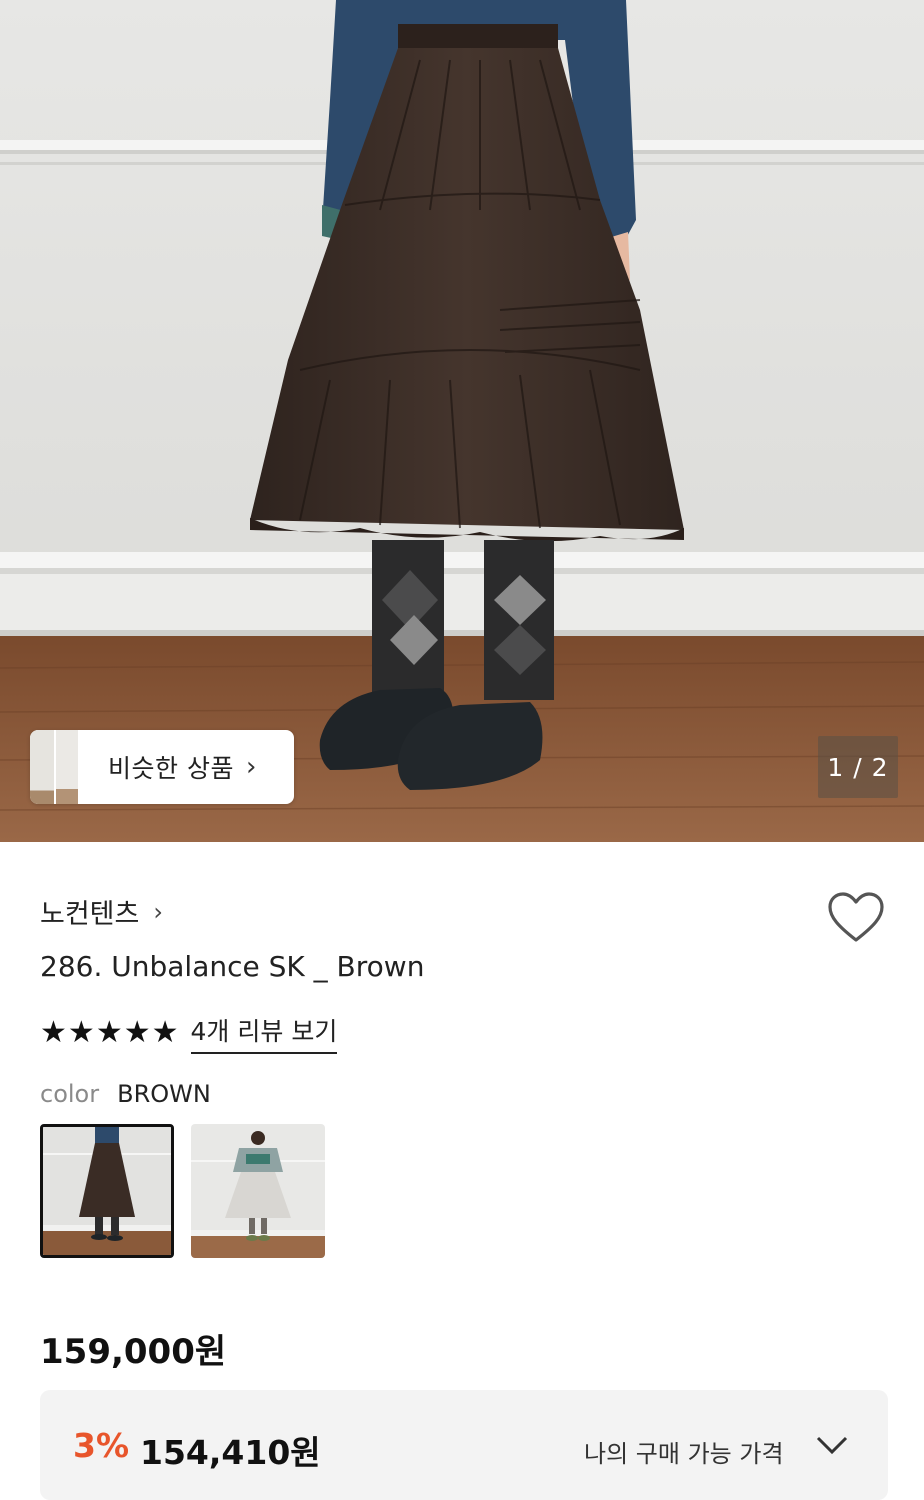  I want to click on brand-name: 노컨텐츠, so click(90, 914).